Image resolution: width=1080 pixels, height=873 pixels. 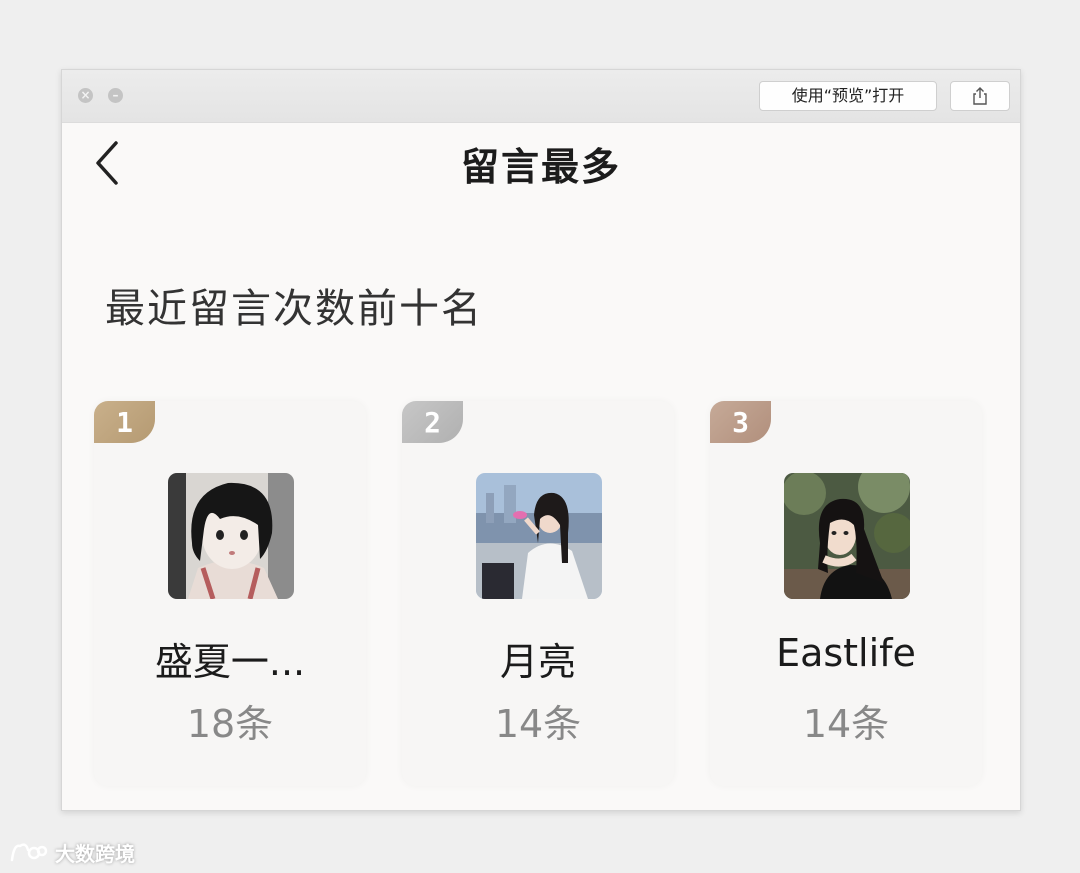 I want to click on watermark: 大数跨境, so click(x=71, y=853).